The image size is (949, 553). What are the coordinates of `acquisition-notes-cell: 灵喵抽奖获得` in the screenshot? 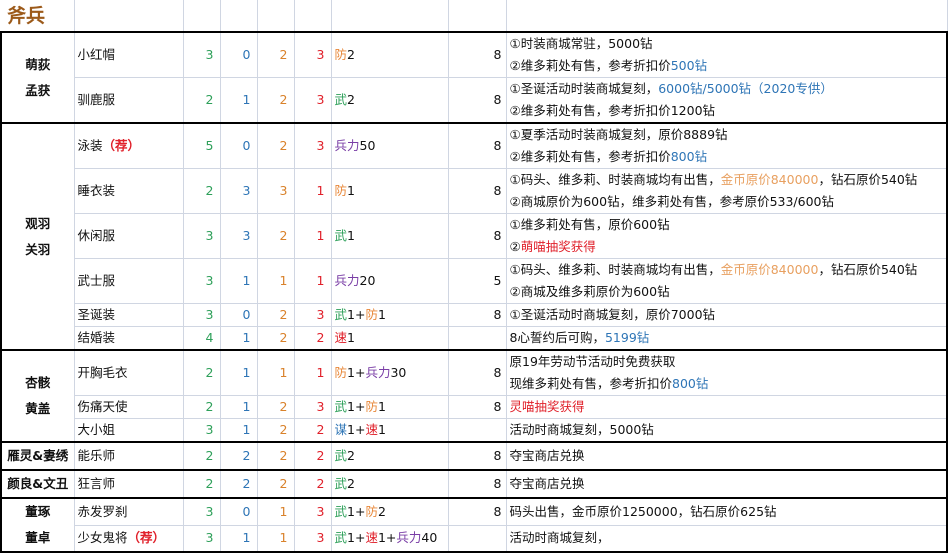 It's located at (726, 407).